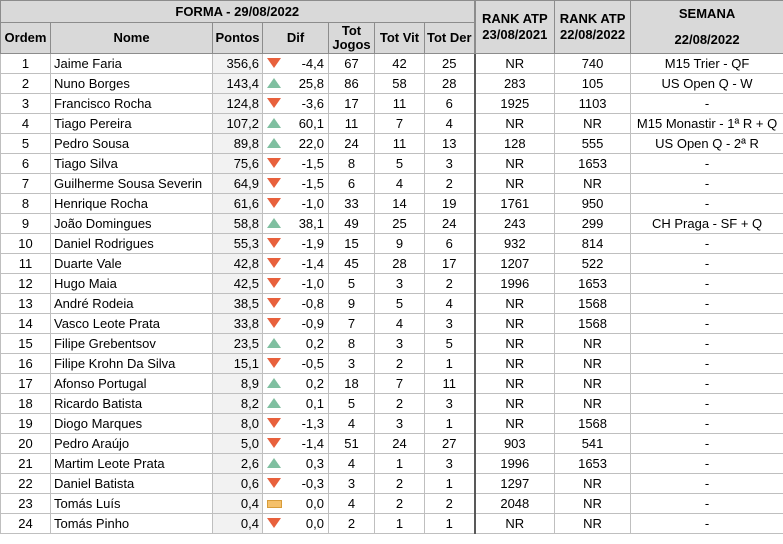 This screenshot has height=544, width=783. What do you see at coordinates (449, 263) in the screenshot?
I see `losses-cell: 17` at bounding box center [449, 263].